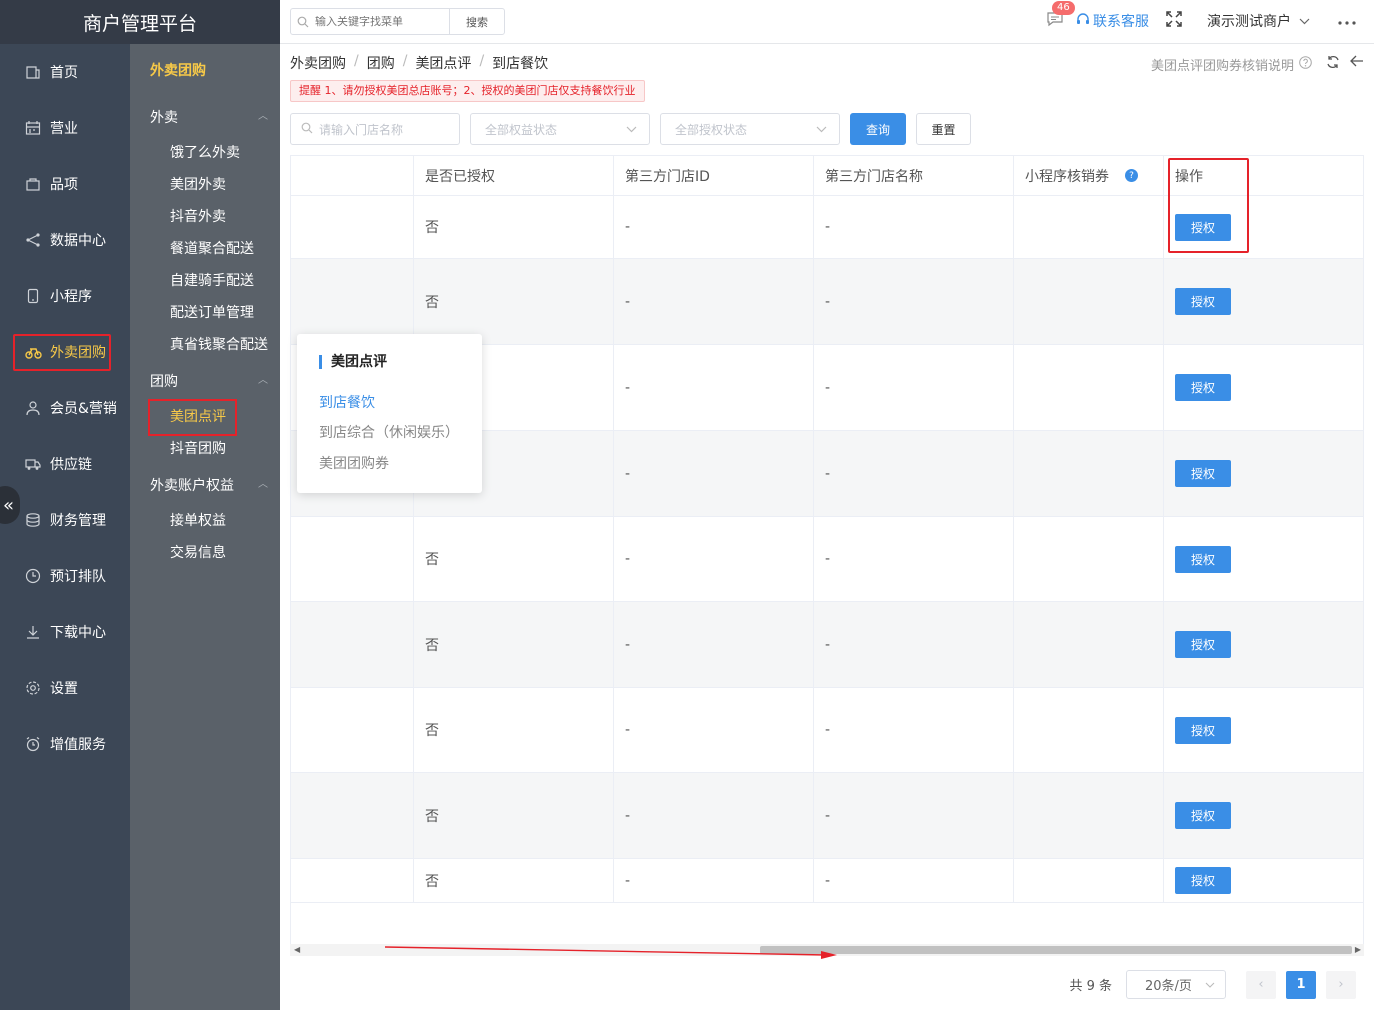  Describe the element at coordinates (33, 72) in the screenshot. I see `home-icon` at that location.